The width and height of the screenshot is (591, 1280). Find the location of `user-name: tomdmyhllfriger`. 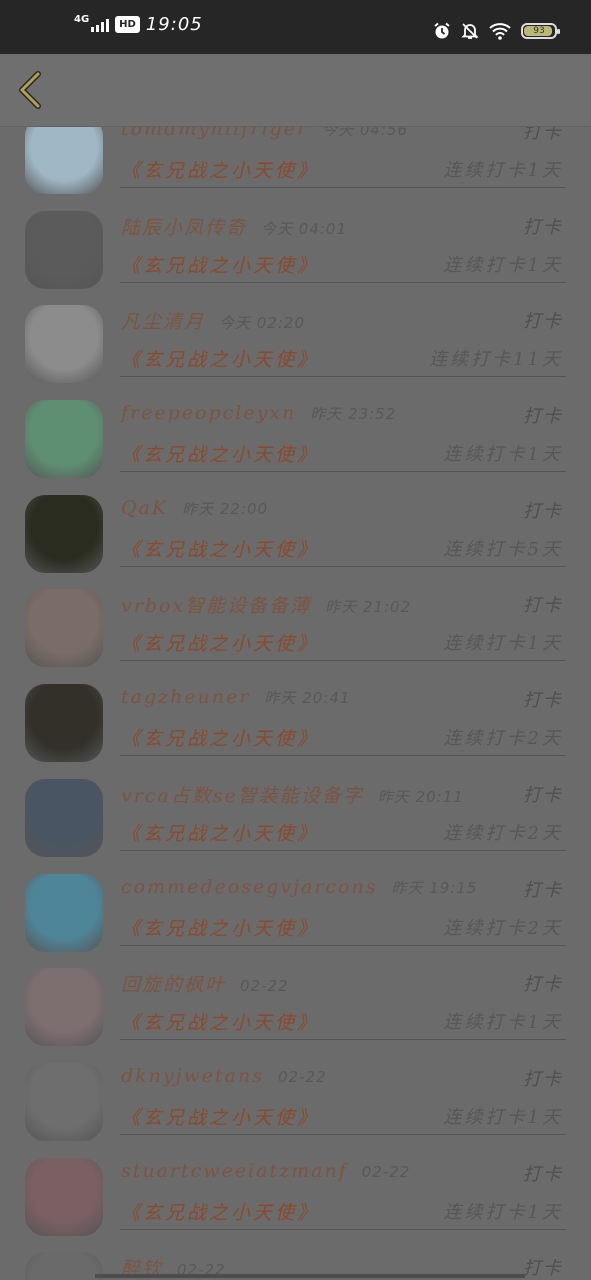

user-name: tomdmyhllfriger is located at coordinates (214, 133).